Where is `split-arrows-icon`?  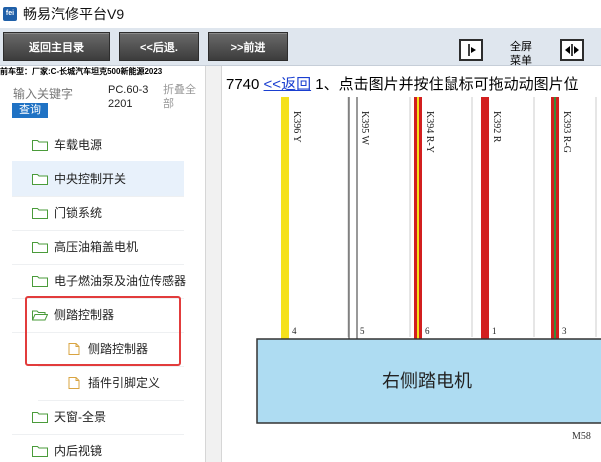
split-arrows-icon is located at coordinates (572, 50).